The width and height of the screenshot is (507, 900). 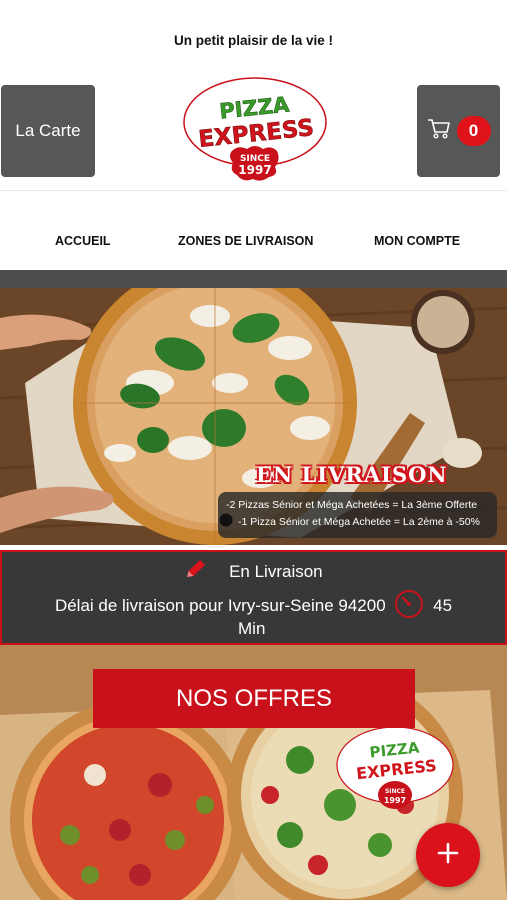 I want to click on menu-button: La Carte, so click(x=48, y=131).